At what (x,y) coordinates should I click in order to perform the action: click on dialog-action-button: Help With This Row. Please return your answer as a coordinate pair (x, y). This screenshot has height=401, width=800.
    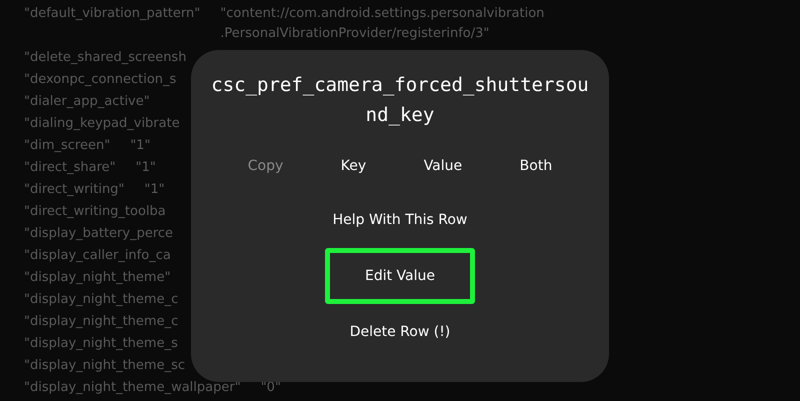
    Looking at the image, I should click on (400, 220).